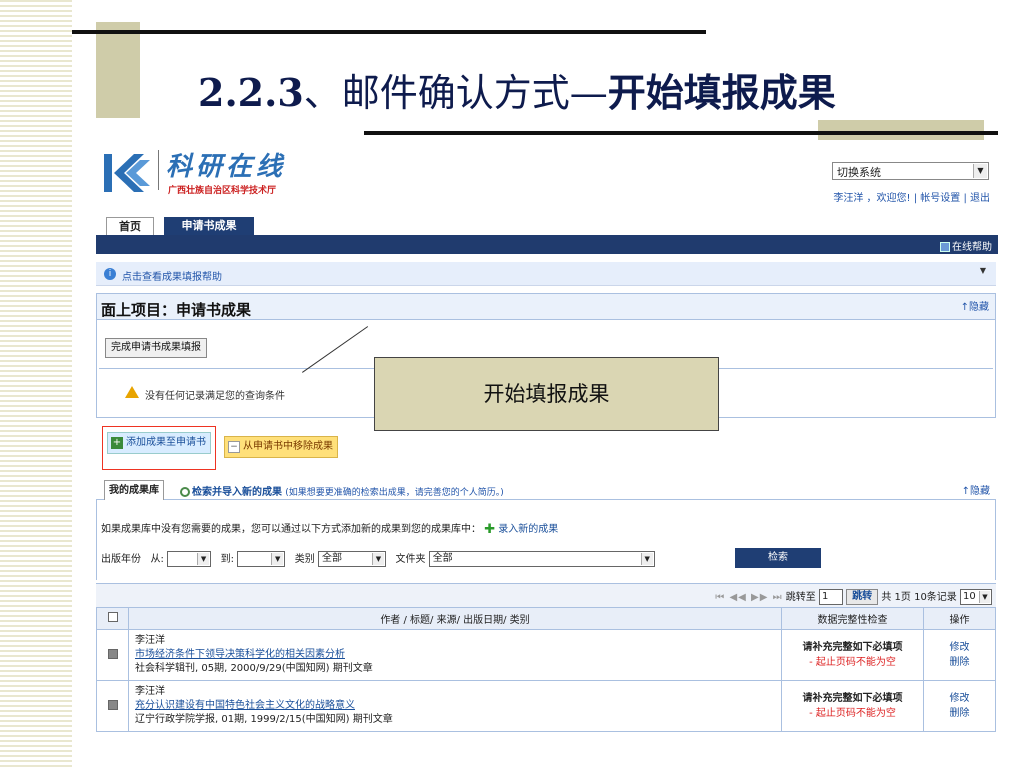 The height and width of the screenshot is (768, 1024). I want to click on column-header: 数据完整性检查, so click(852, 618).